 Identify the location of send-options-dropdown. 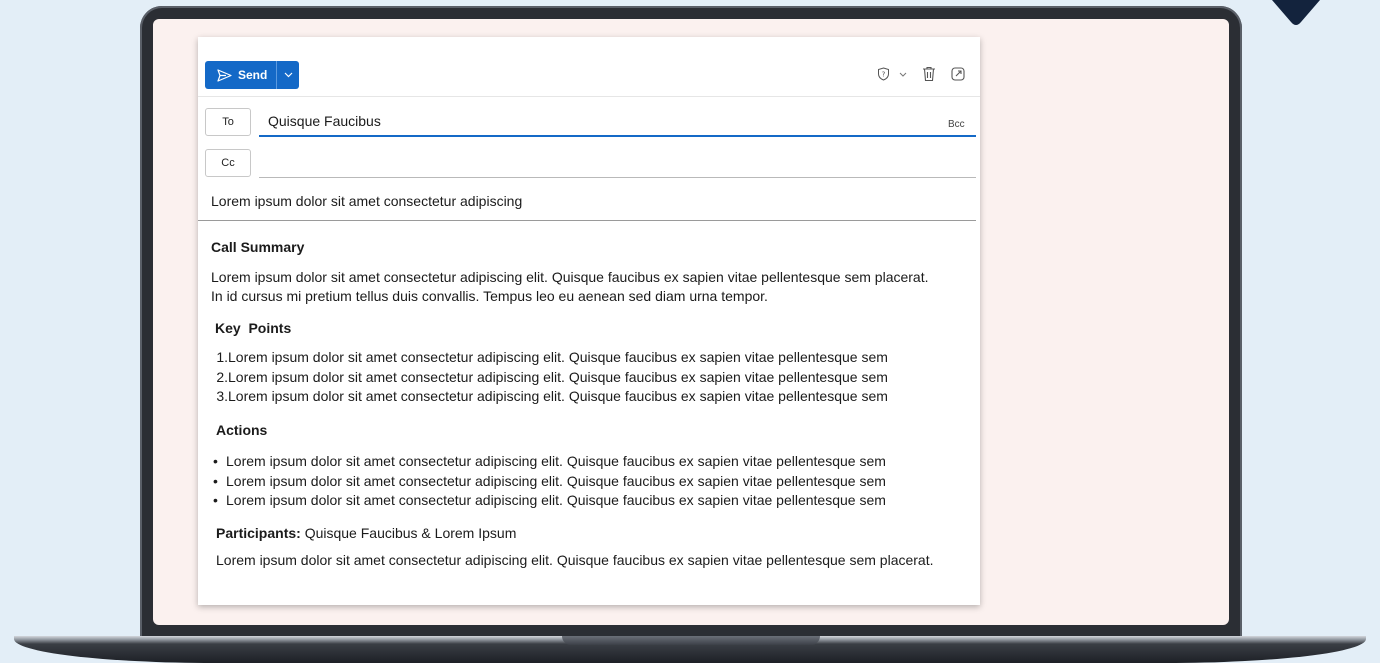
(288, 75).